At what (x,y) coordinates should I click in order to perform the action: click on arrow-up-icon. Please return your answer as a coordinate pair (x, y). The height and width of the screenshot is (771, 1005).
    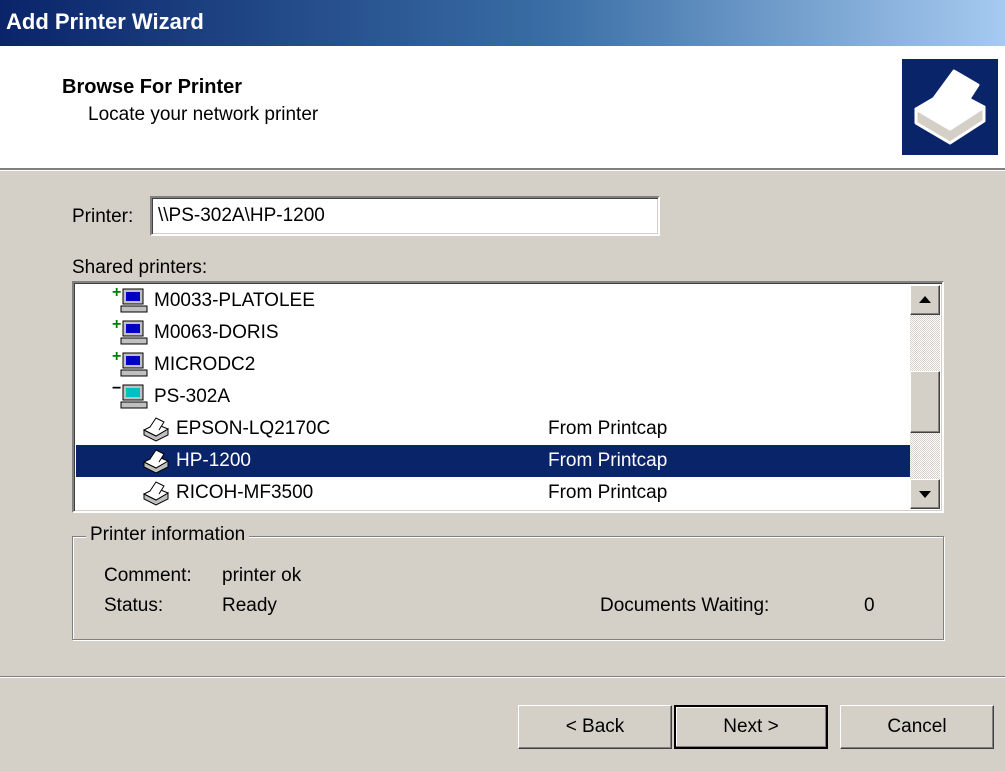
    Looking at the image, I should click on (925, 299).